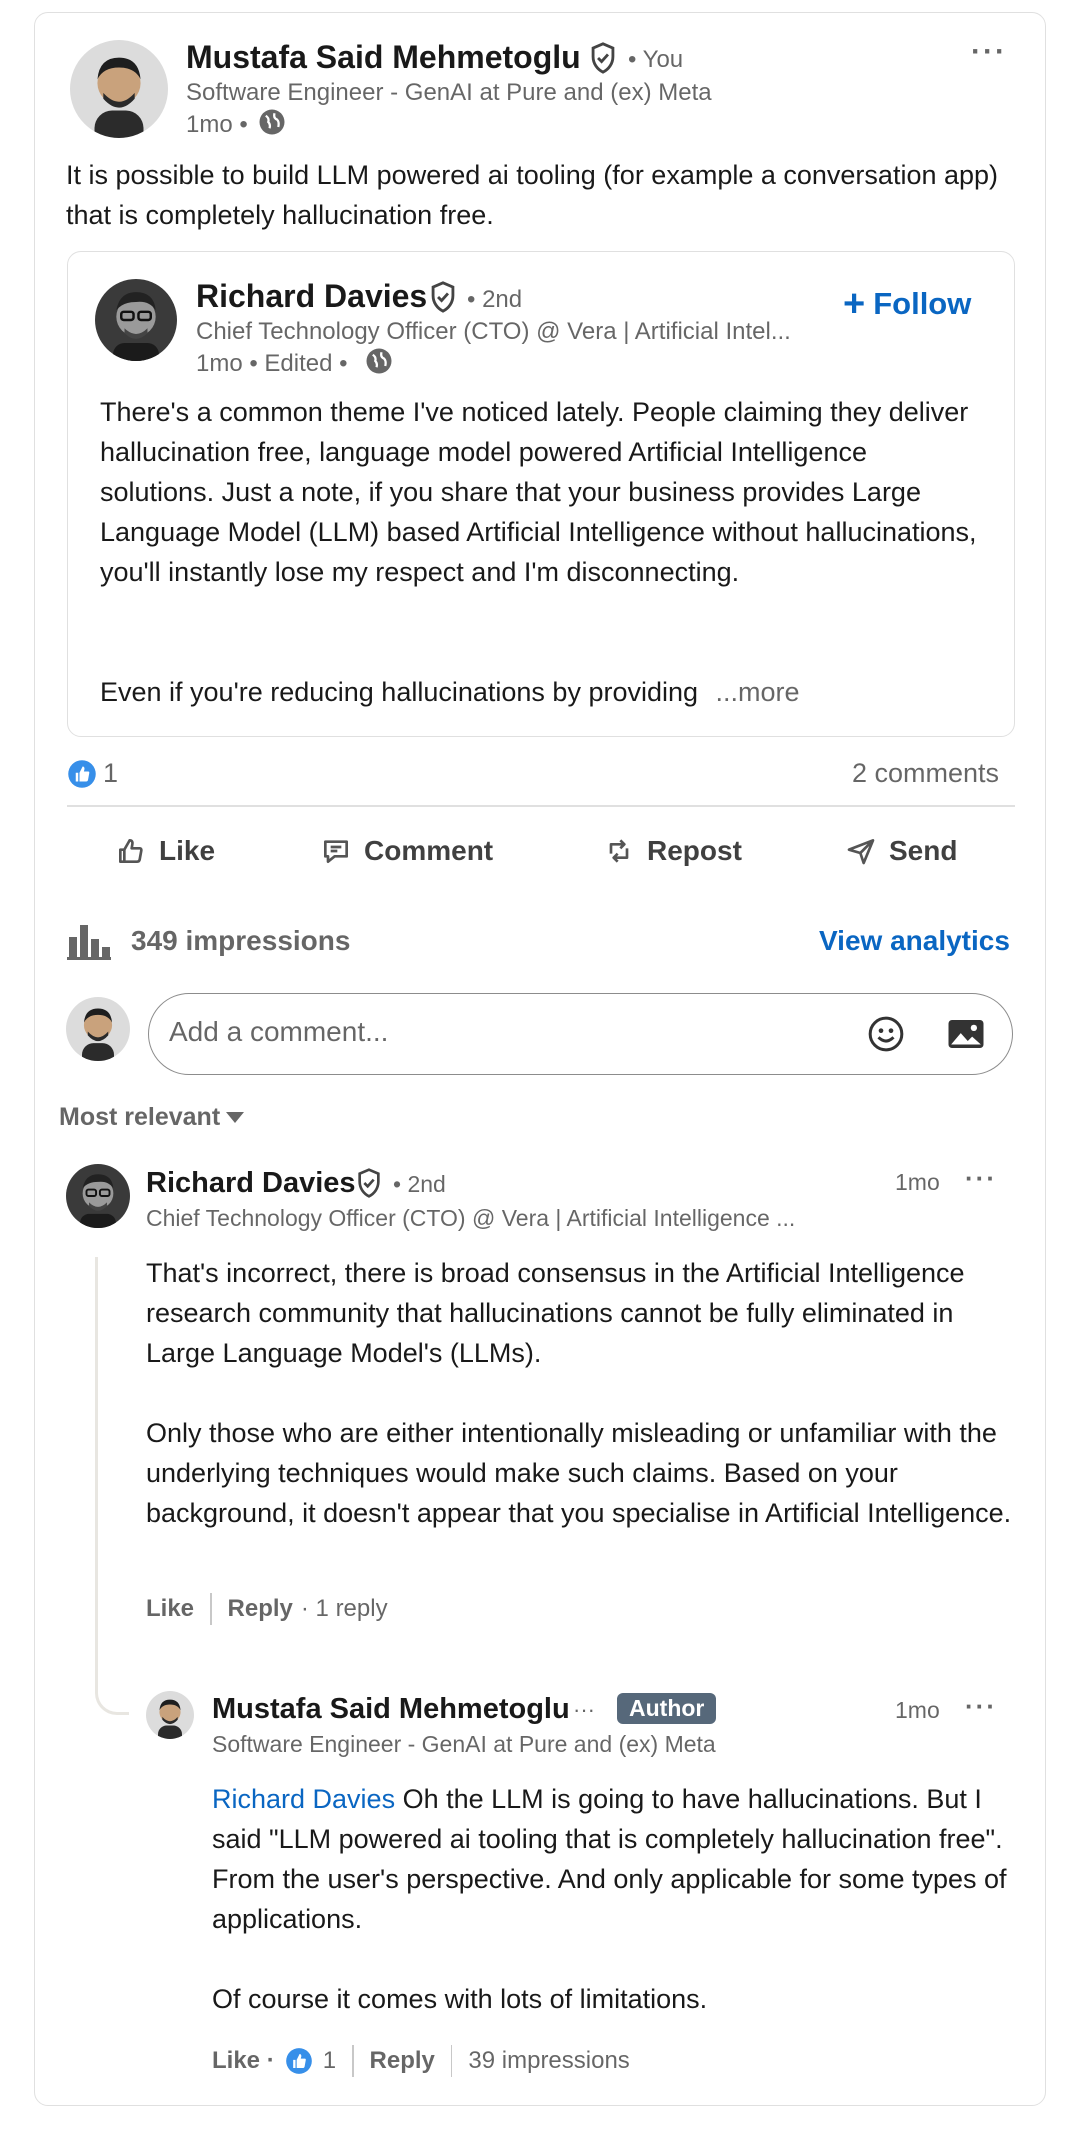  What do you see at coordinates (235, 1117) in the screenshot?
I see `caret-down-icon` at bounding box center [235, 1117].